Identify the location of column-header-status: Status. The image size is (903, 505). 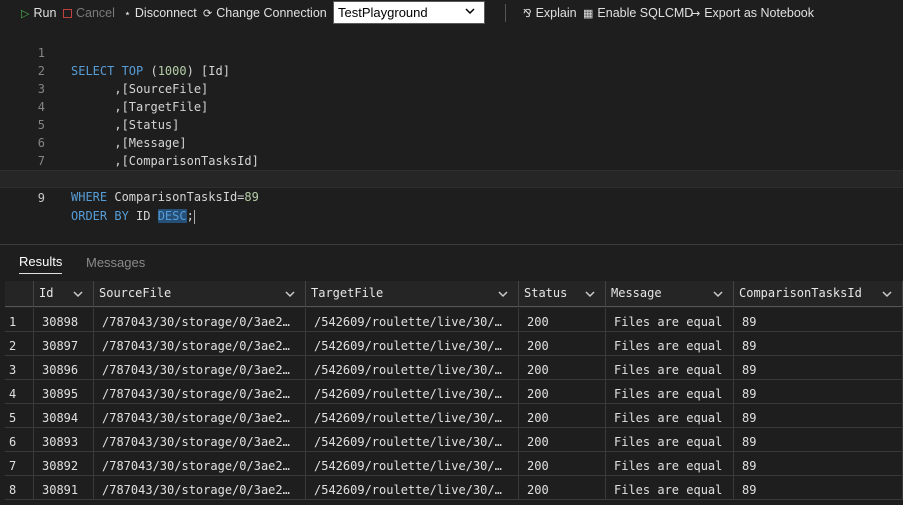
(562, 294).